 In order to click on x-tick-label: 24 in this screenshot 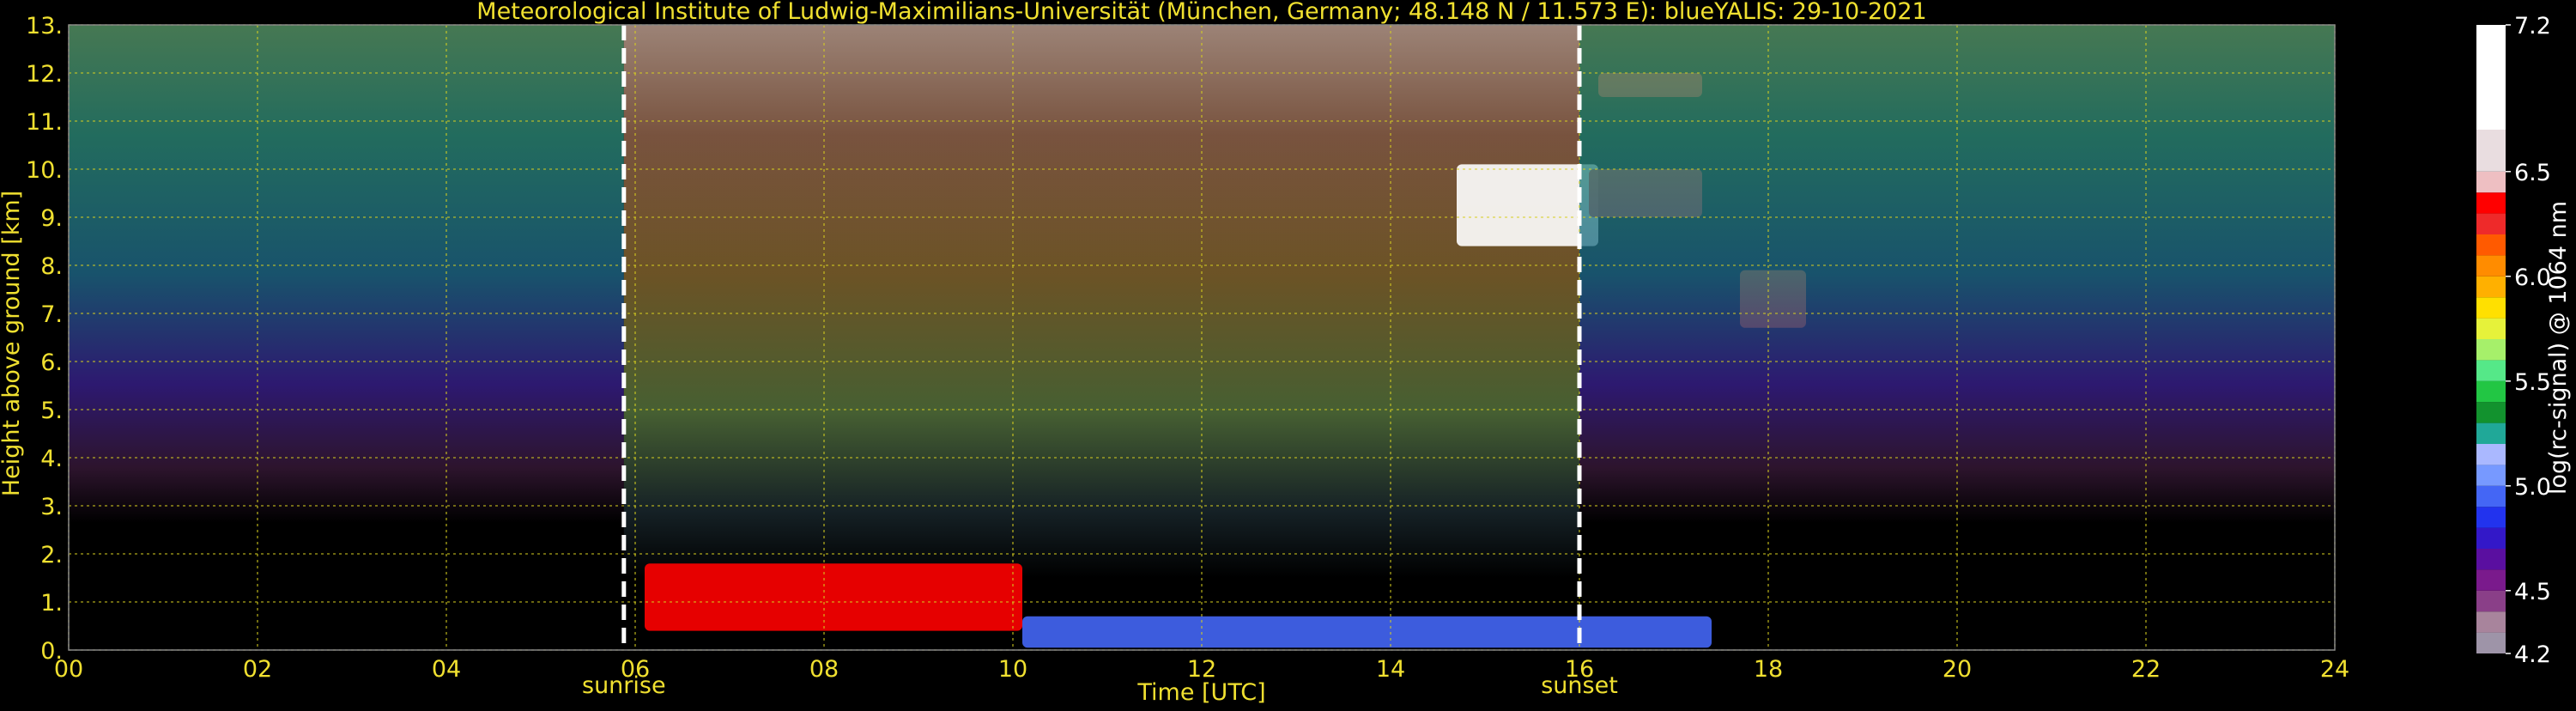, I will do `click(2334, 669)`.